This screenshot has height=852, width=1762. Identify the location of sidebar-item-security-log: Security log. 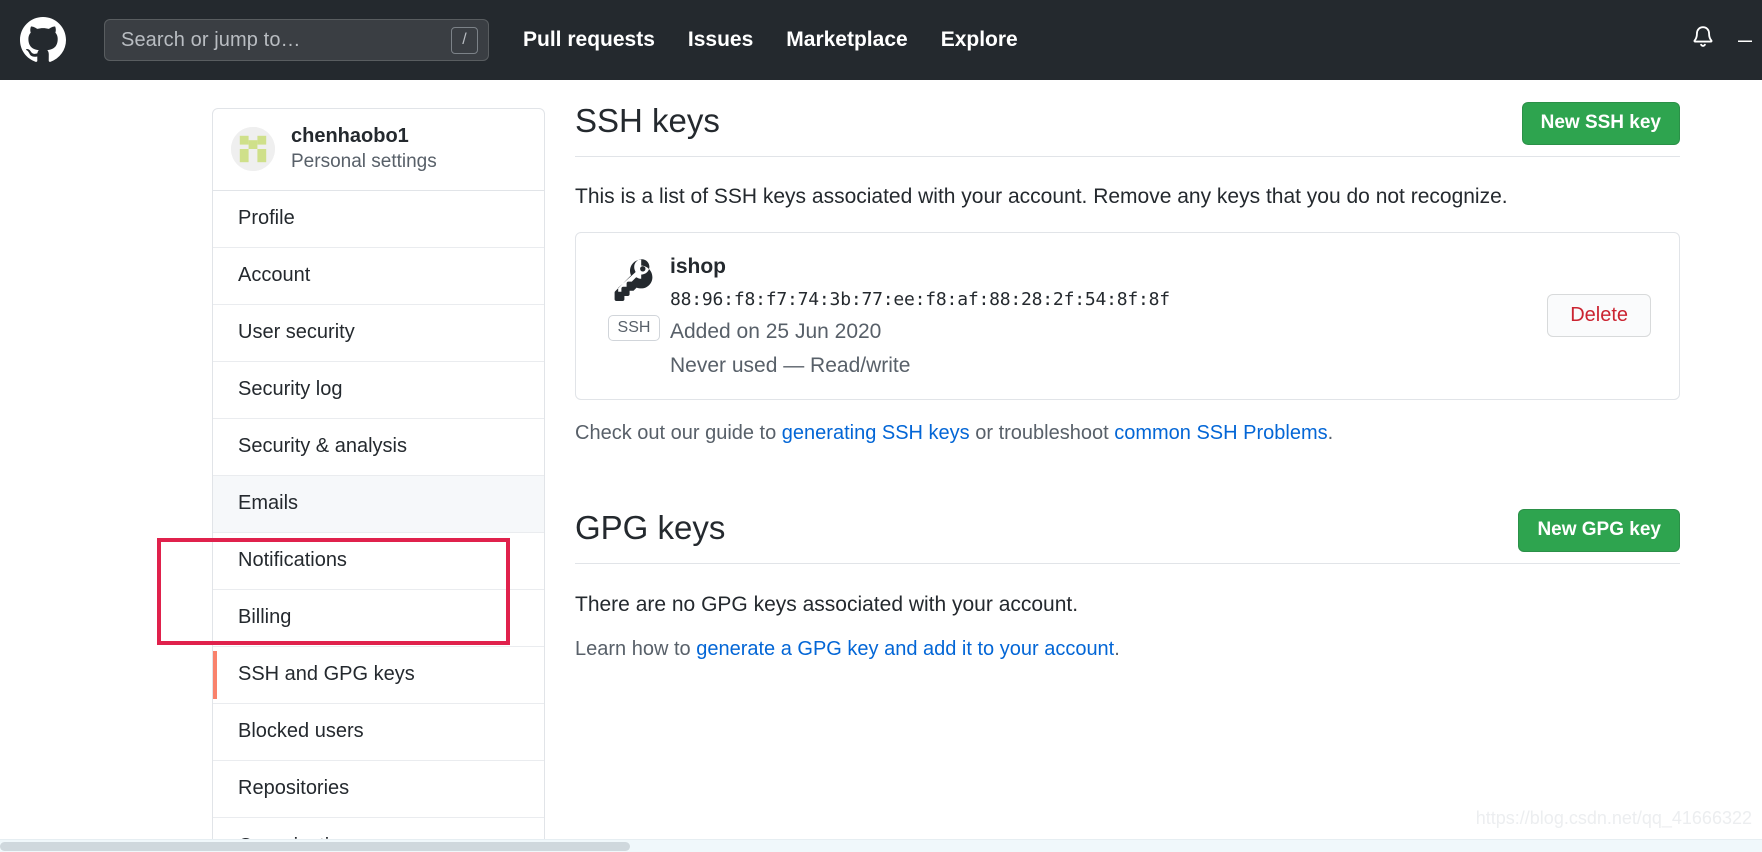
(378, 390).